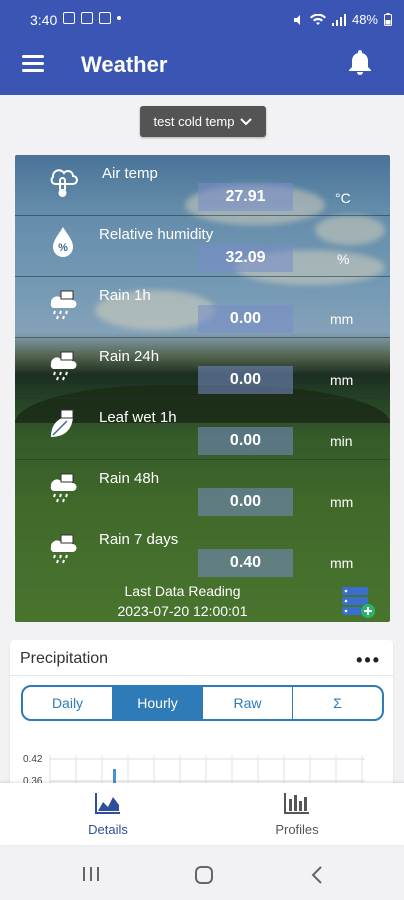 The width and height of the screenshot is (404, 900). I want to click on nav-profiles: Profiles, so click(297, 814).